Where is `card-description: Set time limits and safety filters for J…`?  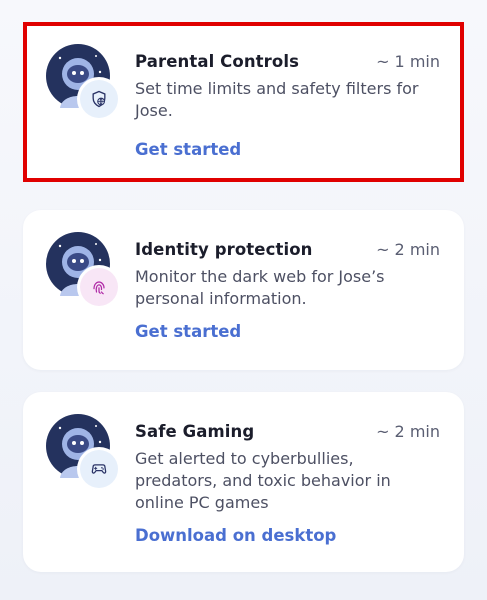
card-description: Set time limits and safety filters for J… is located at coordinates (277, 99).